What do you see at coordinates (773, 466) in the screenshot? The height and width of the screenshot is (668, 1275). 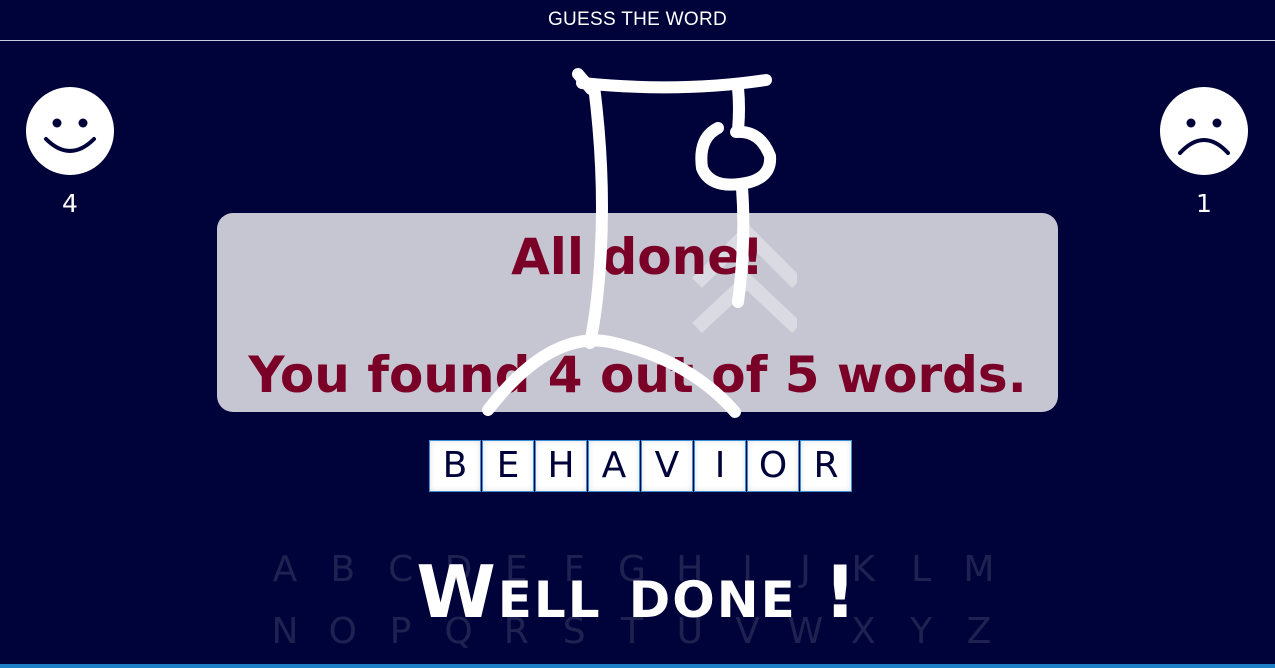 I see `word-letter-tile: O` at bounding box center [773, 466].